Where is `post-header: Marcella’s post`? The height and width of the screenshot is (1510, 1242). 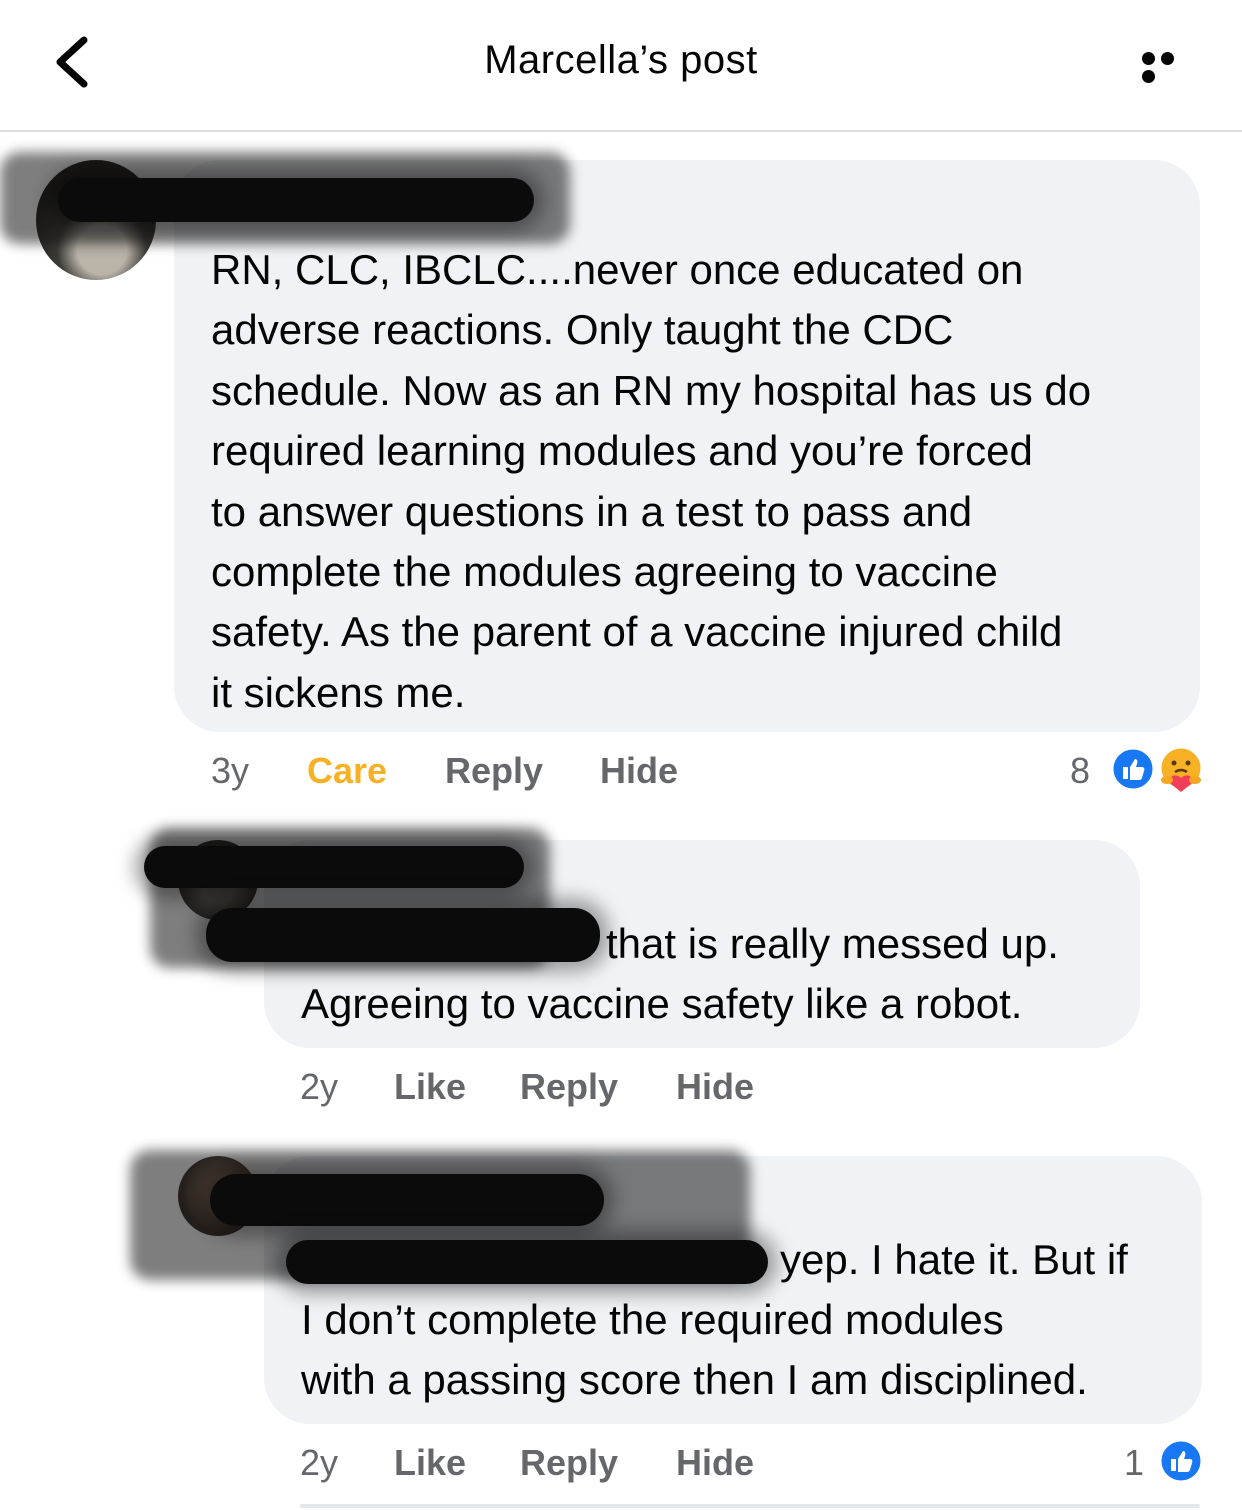 post-header: Marcella’s post is located at coordinates (621, 66).